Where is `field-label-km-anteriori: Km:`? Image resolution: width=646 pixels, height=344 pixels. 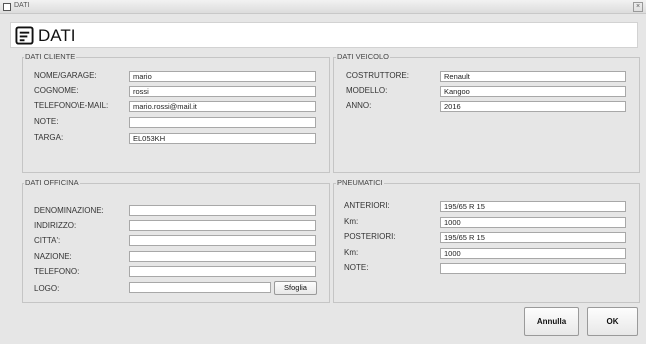 field-label-km-anteriori: Km: is located at coordinates (351, 221).